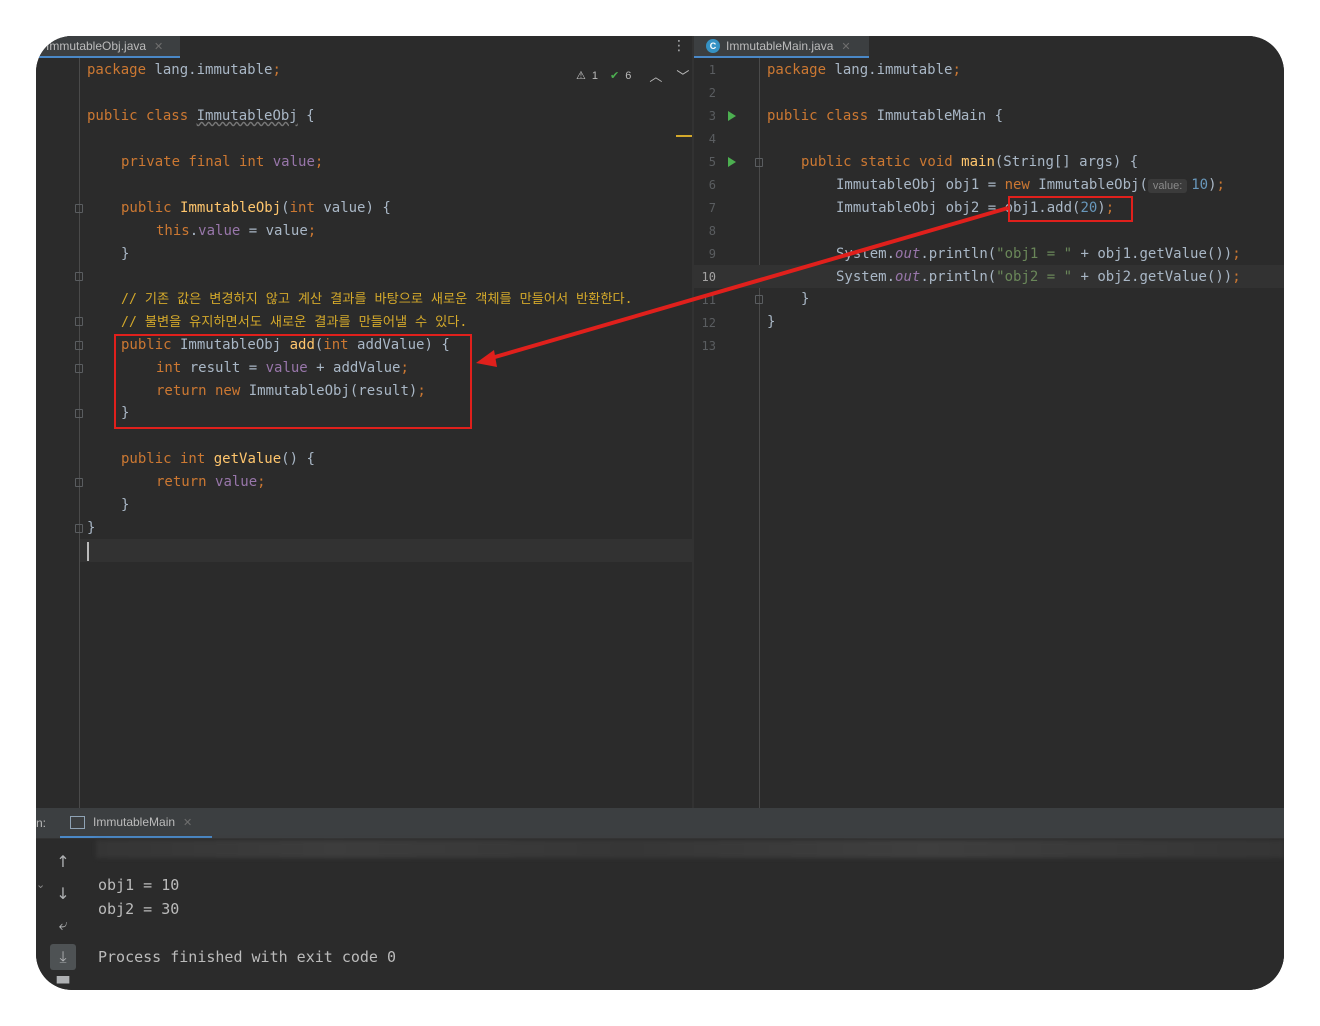 This screenshot has width=1320, height=1026. I want to click on code-line: public static void main(String[] args) {, so click(970, 162).